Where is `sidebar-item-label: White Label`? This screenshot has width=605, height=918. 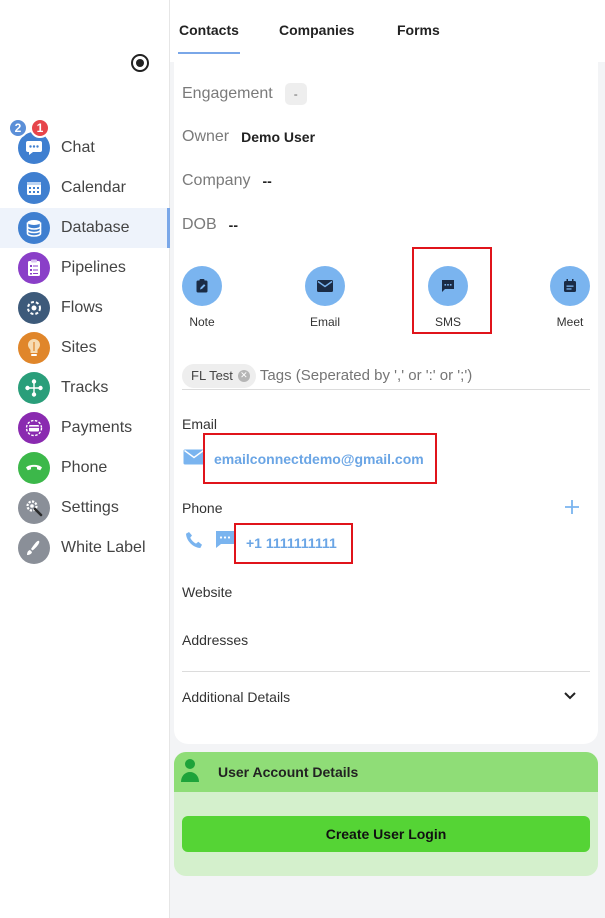
sidebar-item-label: White Label is located at coordinates (103, 547).